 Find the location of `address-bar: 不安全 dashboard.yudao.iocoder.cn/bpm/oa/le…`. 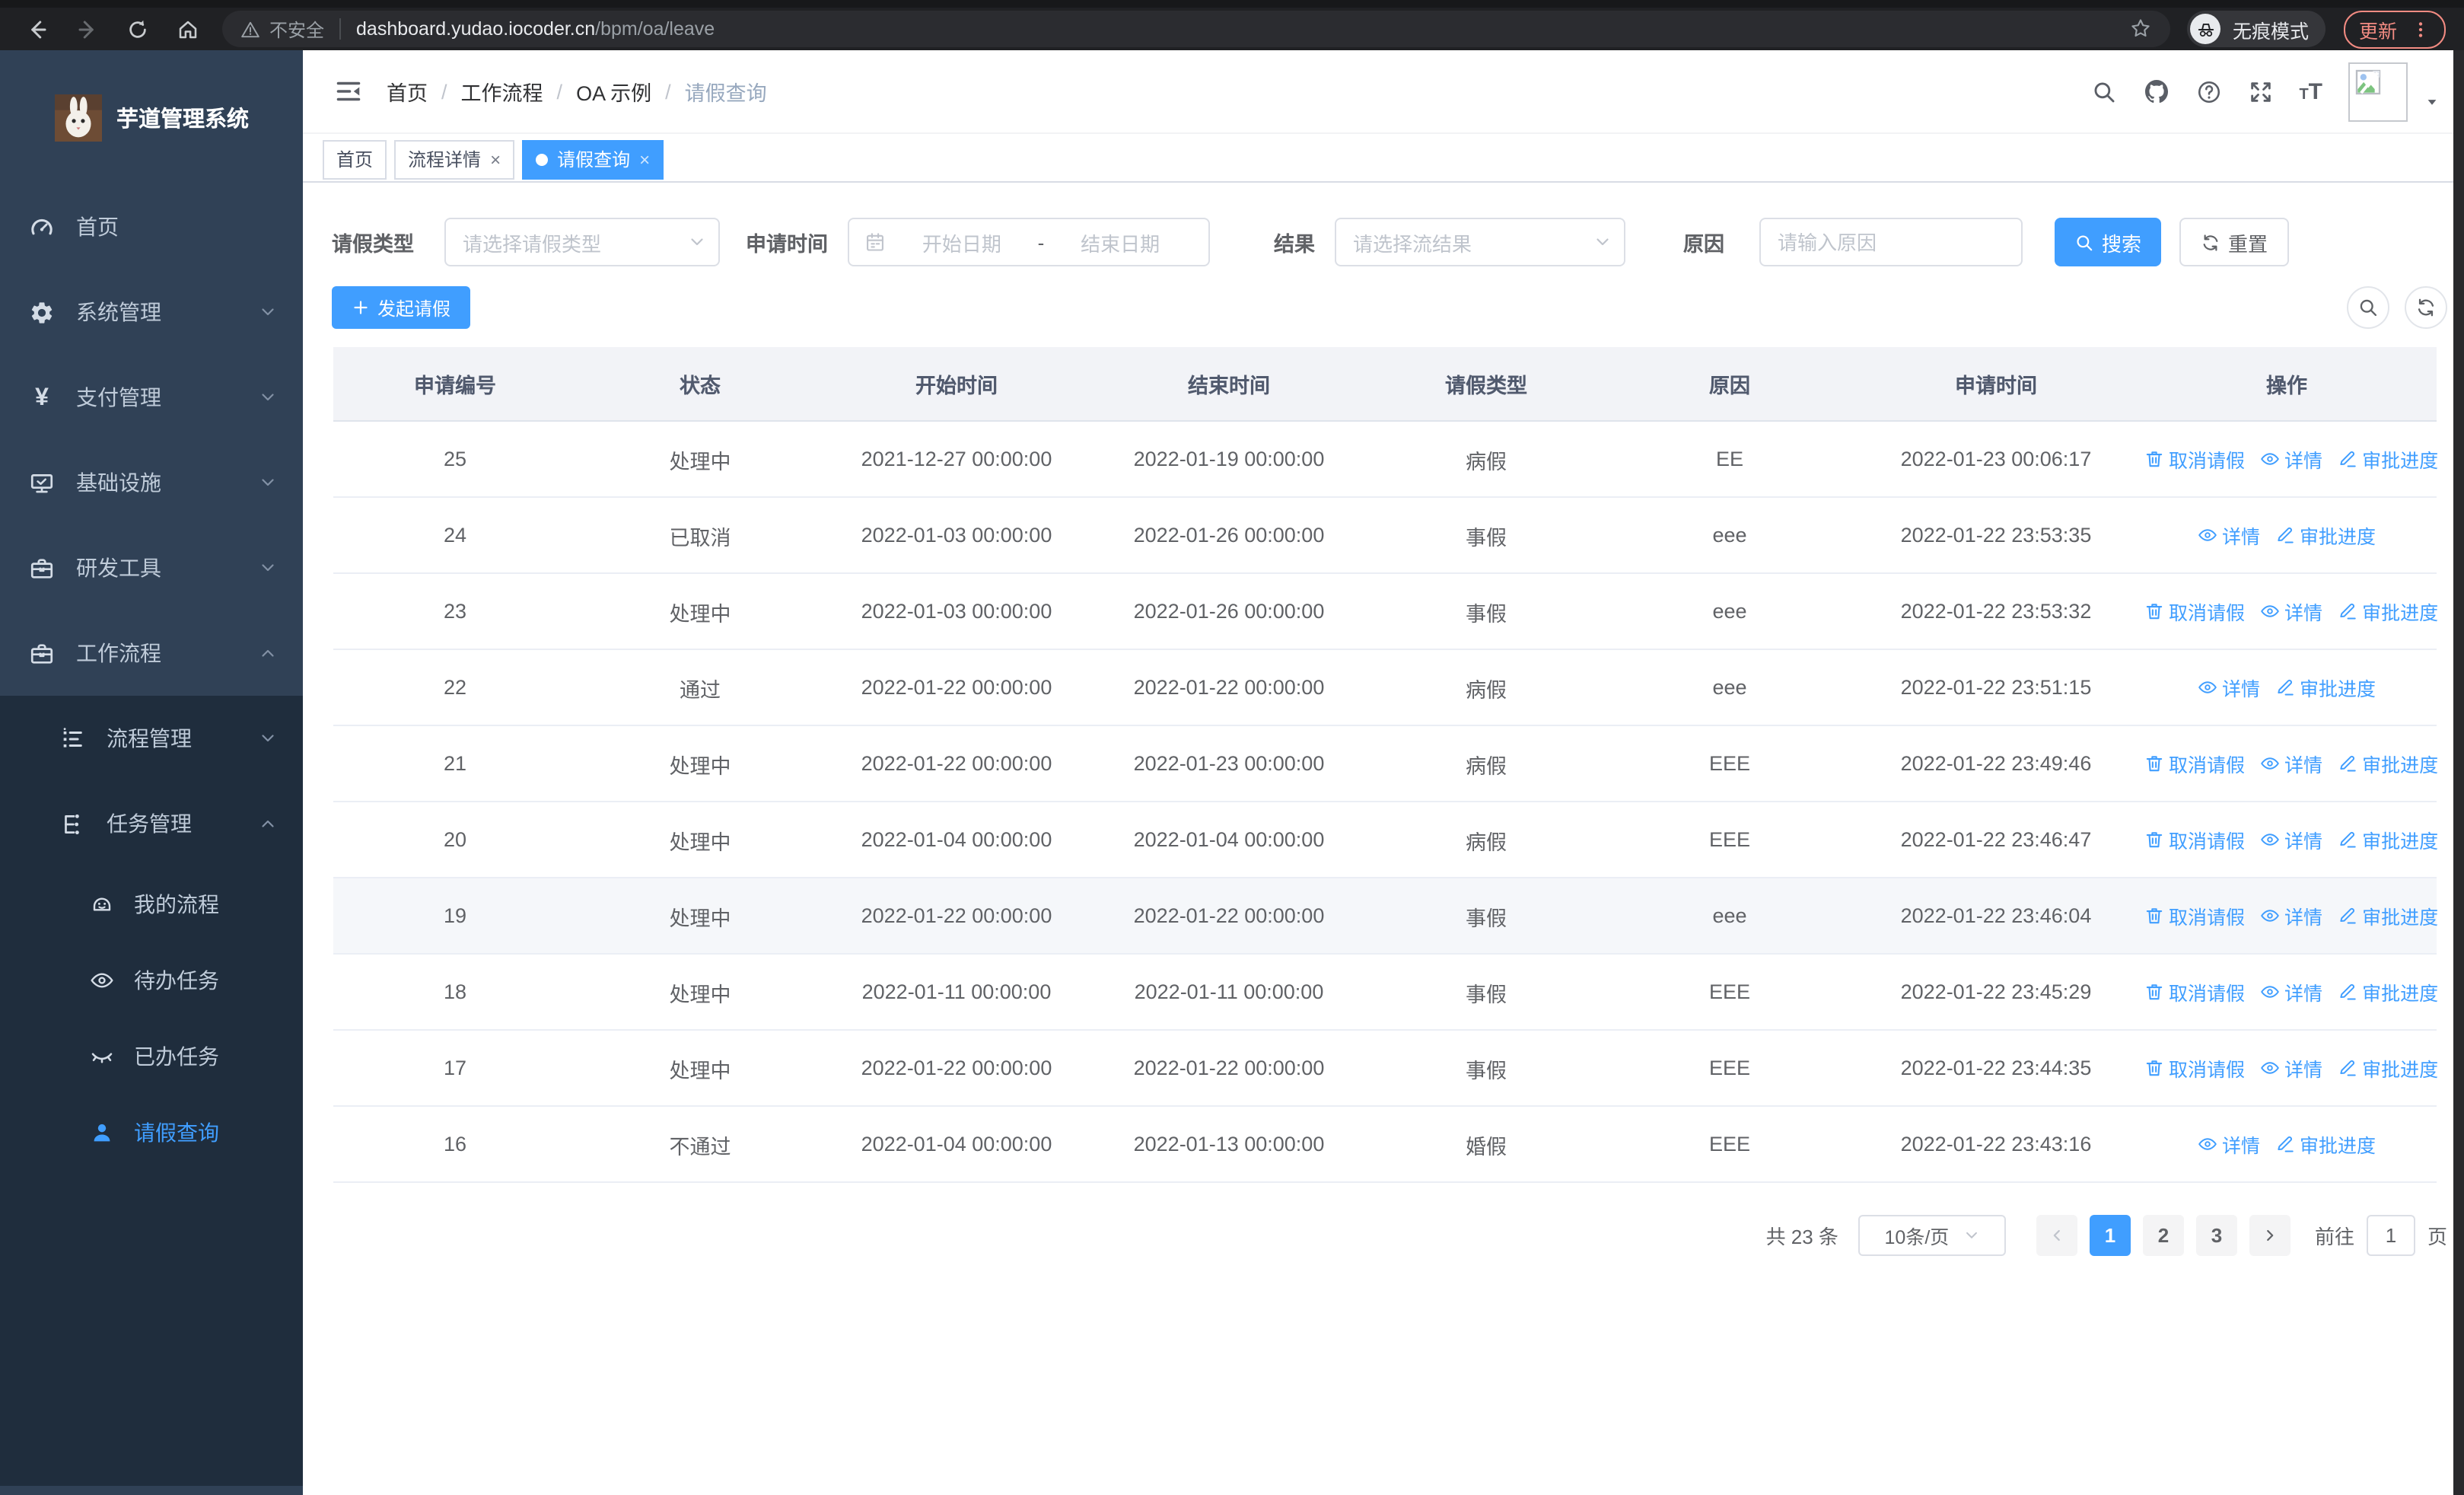

address-bar: 不安全 dashboard.yudao.iocoder.cn/bpm/oa/le… is located at coordinates (1196, 29).